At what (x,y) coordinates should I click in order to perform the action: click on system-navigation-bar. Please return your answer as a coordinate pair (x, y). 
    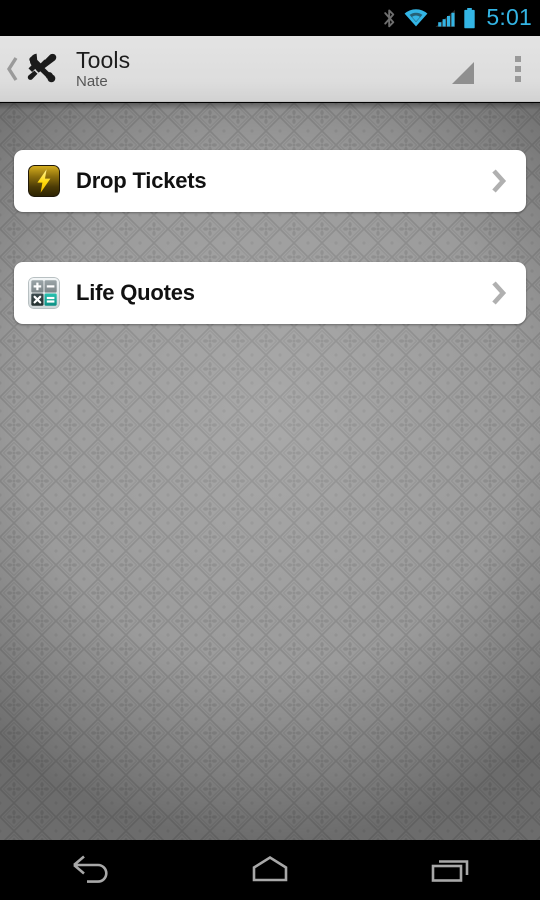
    Looking at the image, I should click on (270, 870).